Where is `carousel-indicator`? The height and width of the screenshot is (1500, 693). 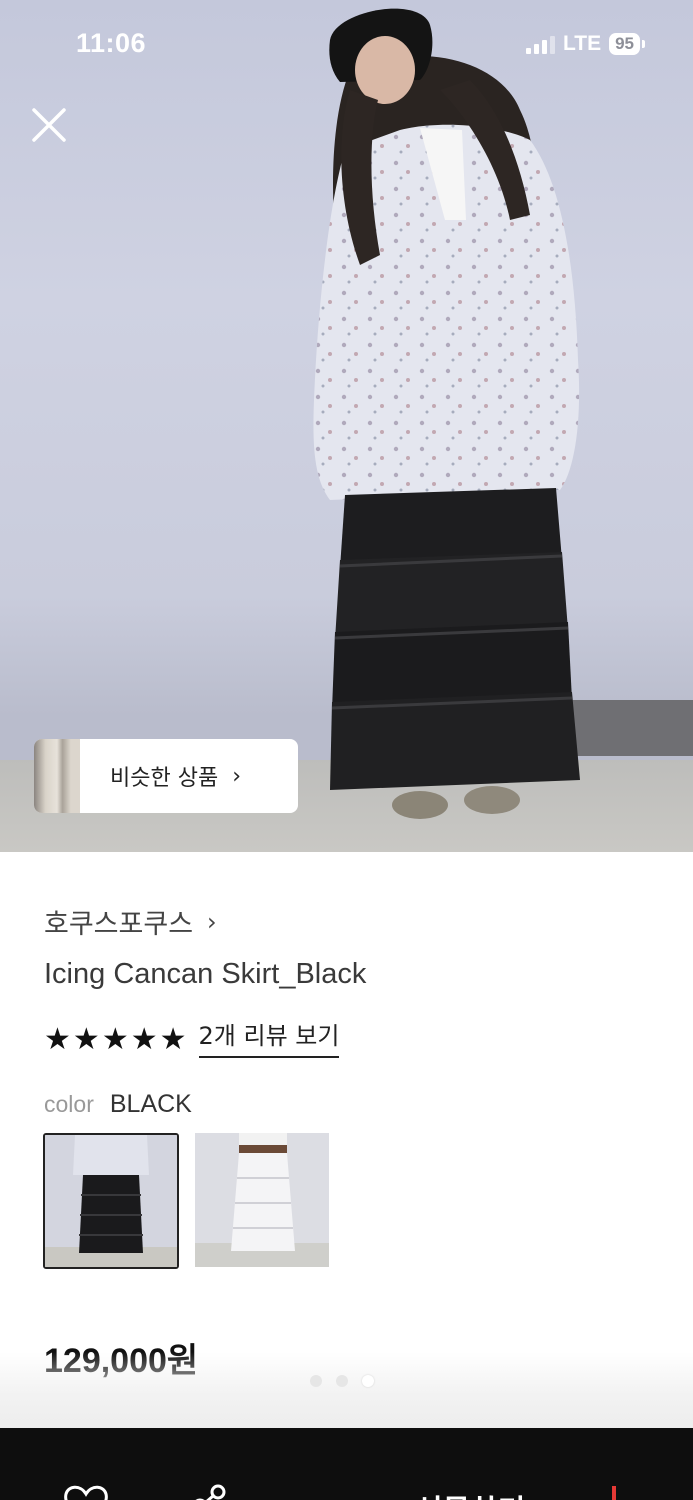 carousel-indicator is located at coordinates (342, 1381).